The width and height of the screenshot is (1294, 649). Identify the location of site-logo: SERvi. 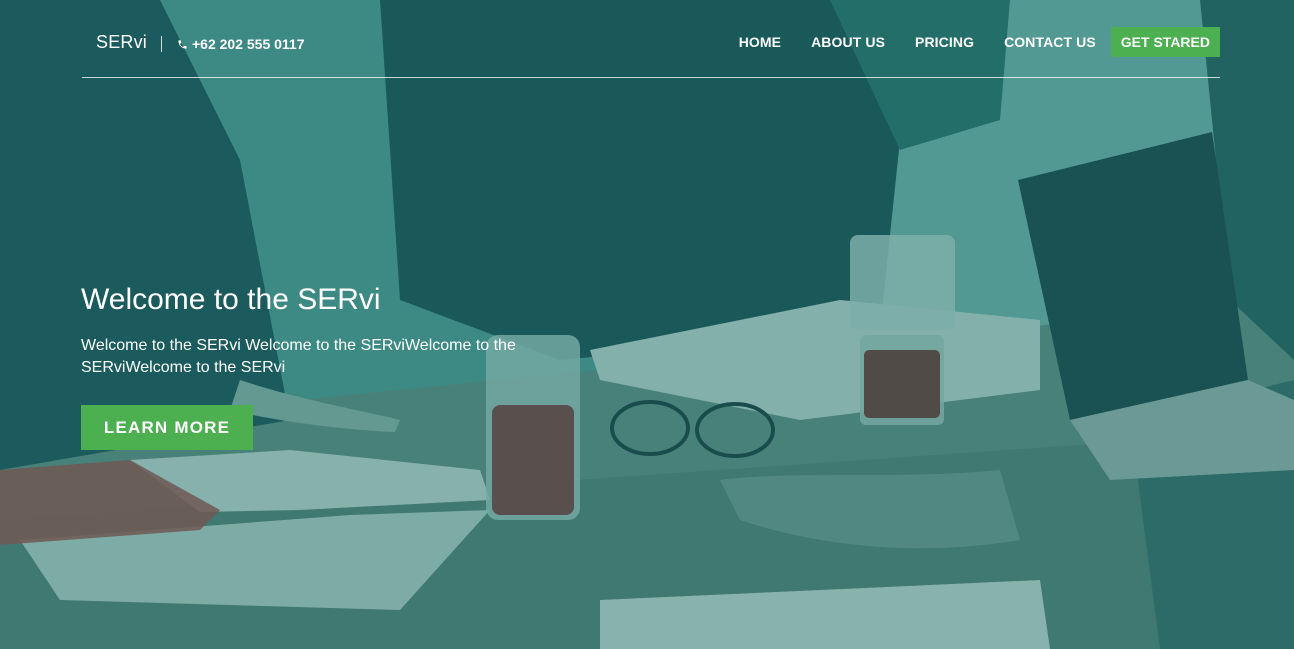
(121, 42).